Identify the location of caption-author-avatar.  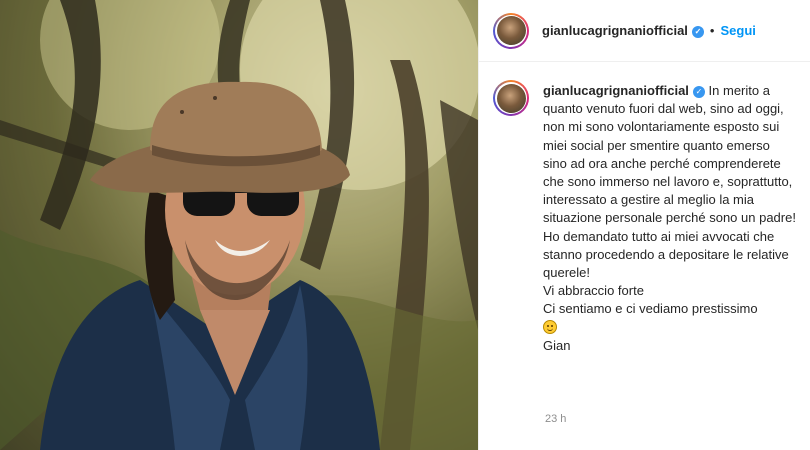
(511, 98).